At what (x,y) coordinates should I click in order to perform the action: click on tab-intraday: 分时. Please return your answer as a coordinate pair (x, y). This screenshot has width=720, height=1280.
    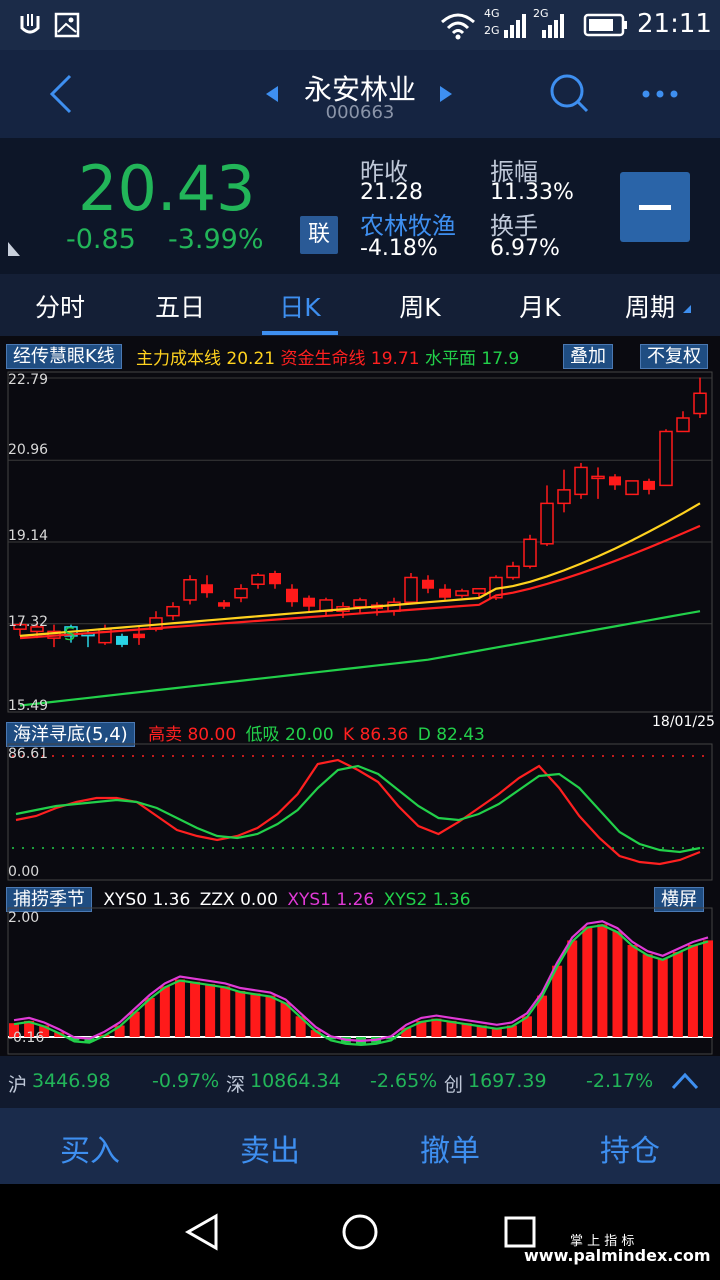
    Looking at the image, I should click on (60, 306).